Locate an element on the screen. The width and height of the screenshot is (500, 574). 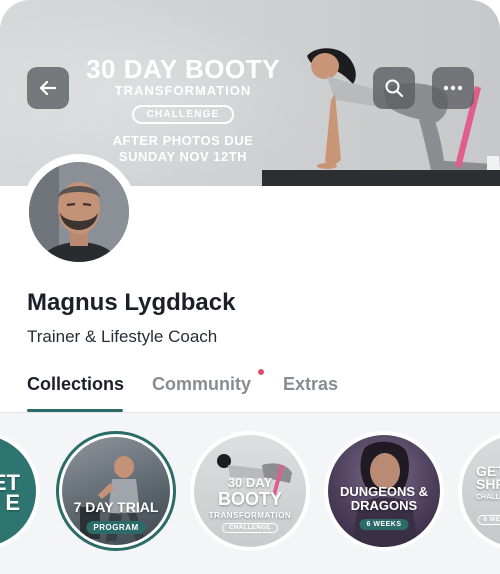
trainer-portrait is located at coordinates (79, 212).